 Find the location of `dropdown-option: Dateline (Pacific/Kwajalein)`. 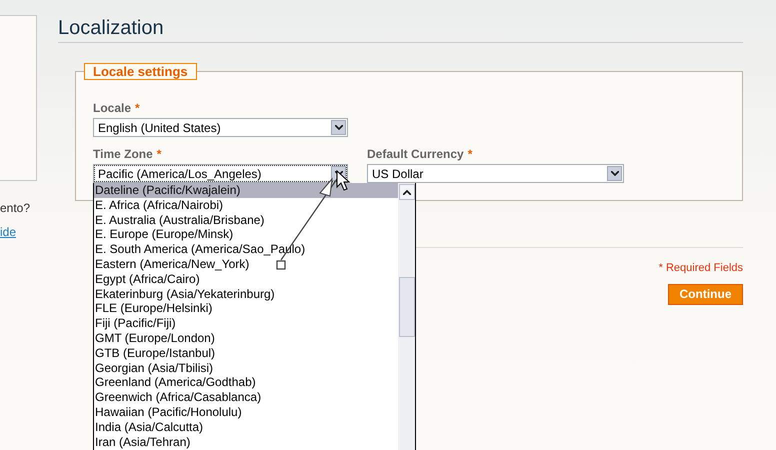

dropdown-option: Dateline (Pacific/Kwajalein) is located at coordinates (246, 190).